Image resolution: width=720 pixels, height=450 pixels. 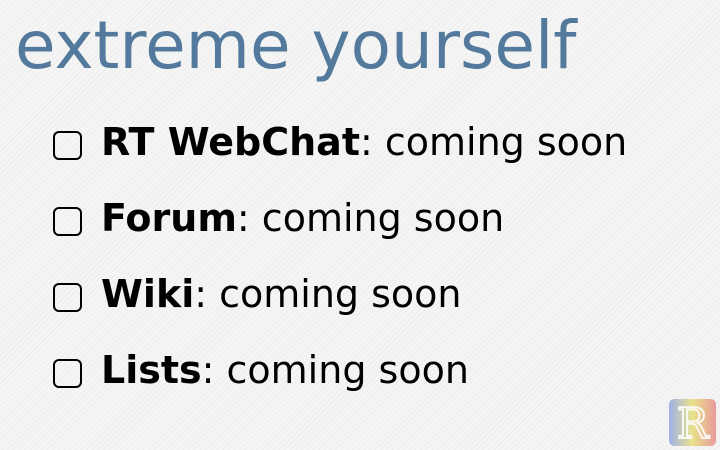 I want to click on list-item-wiki: Wiki: coming soon, so click(x=338, y=294).